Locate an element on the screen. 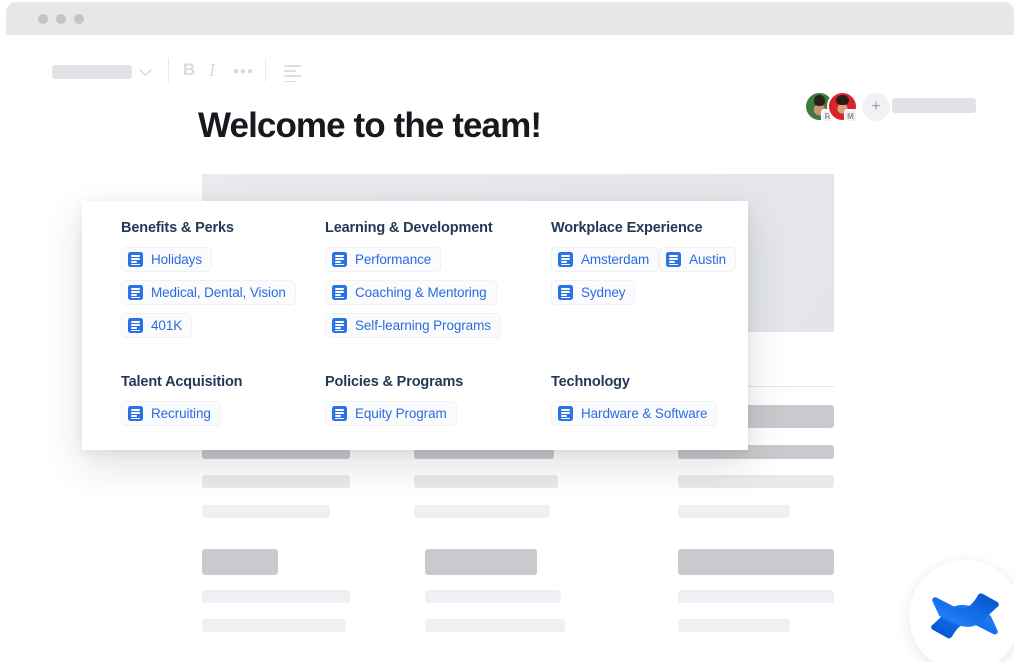 This screenshot has height=664, width=1020. chevron-down-icon is located at coordinates (145, 69).